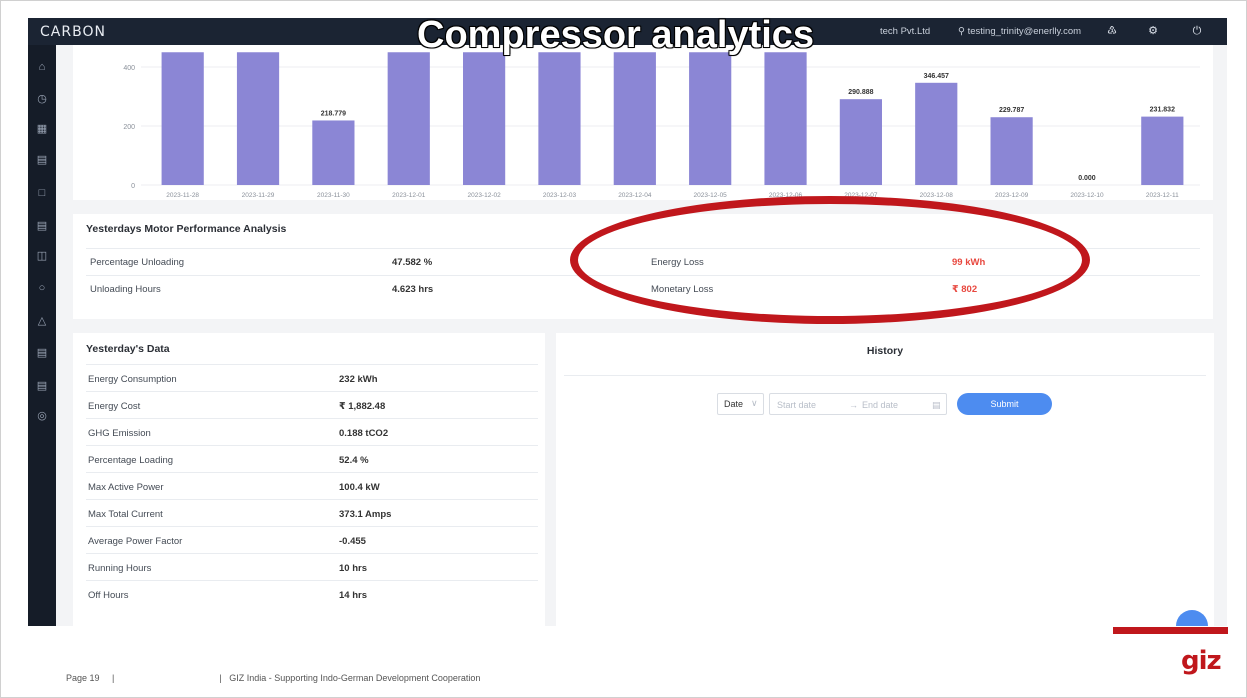 This screenshot has height=698, width=1247. I want to click on table-row: GHG Emission 0.188 tCO2, so click(312, 431).